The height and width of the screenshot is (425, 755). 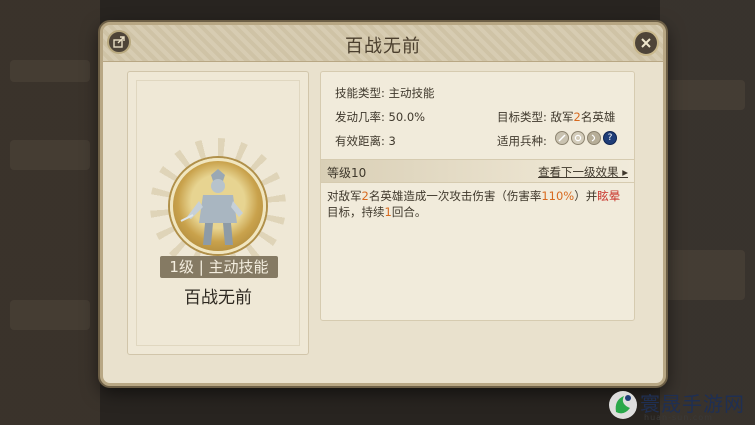 What do you see at coordinates (577, 117) in the screenshot?
I see `target-count: 2` at bounding box center [577, 117].